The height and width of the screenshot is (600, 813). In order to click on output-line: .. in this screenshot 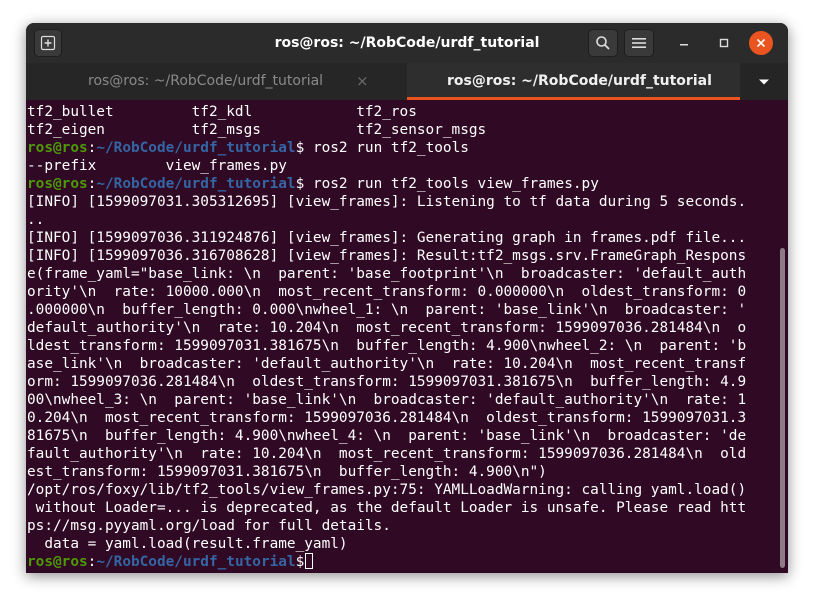, I will do `click(36, 220)`.